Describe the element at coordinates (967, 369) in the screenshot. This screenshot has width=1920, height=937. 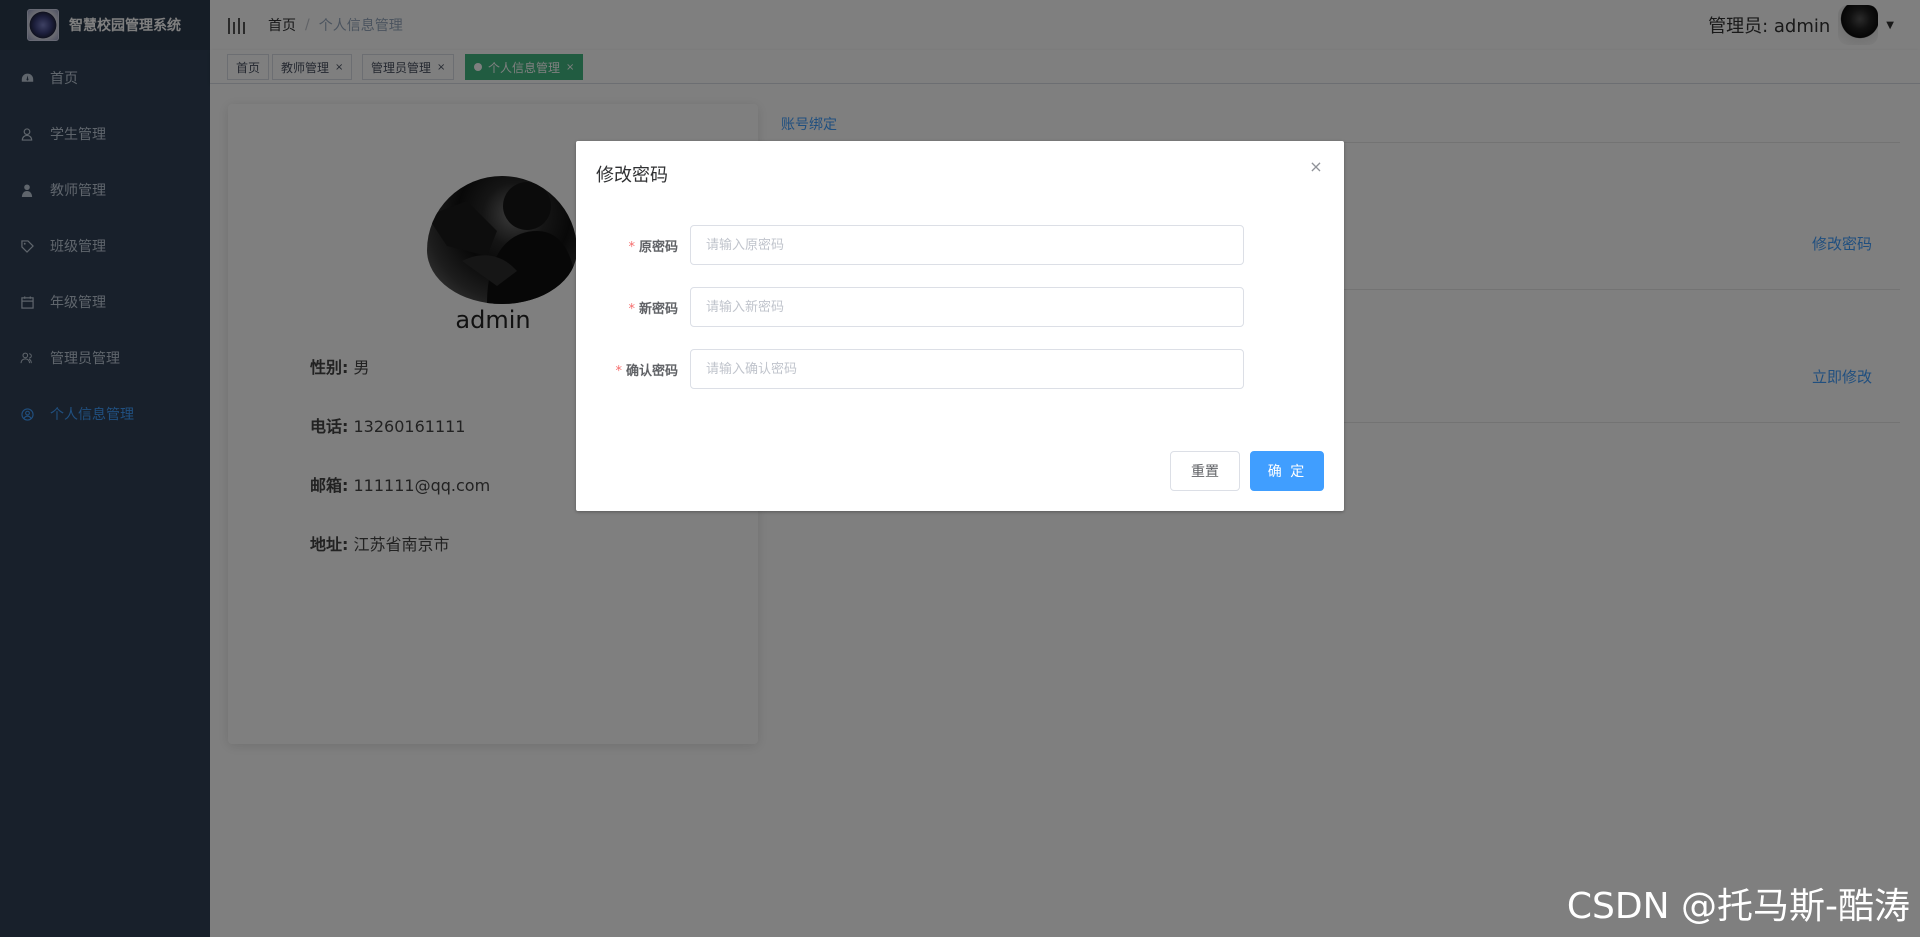
I see `confirm-password-input` at that location.